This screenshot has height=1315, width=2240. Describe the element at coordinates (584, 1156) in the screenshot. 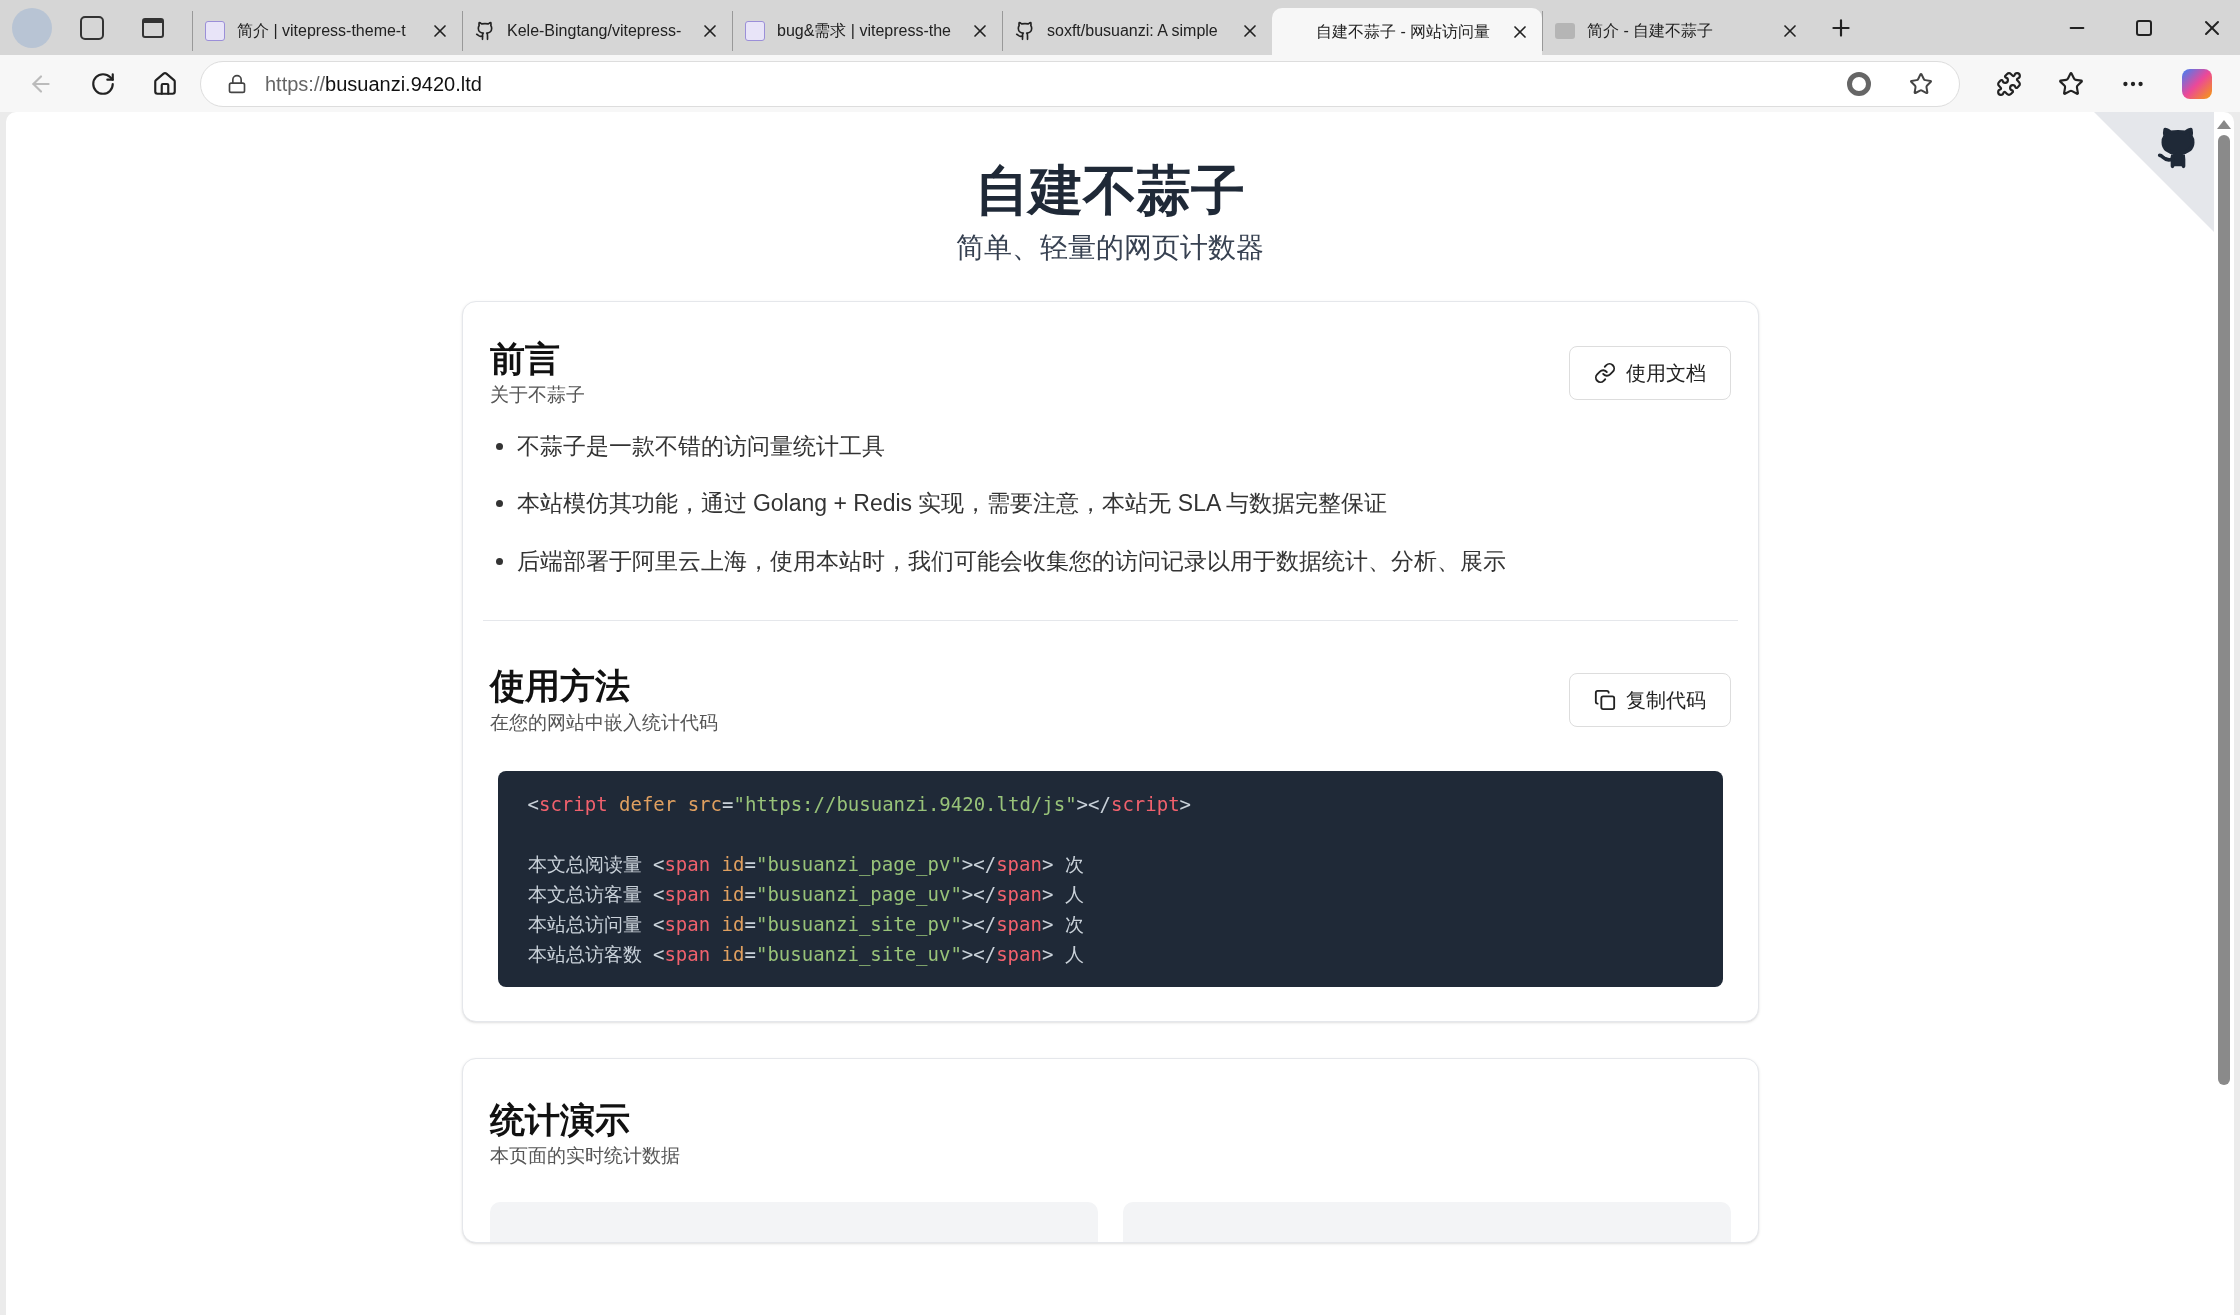

I see `section-caption: 本页面的实时统计数据` at that location.